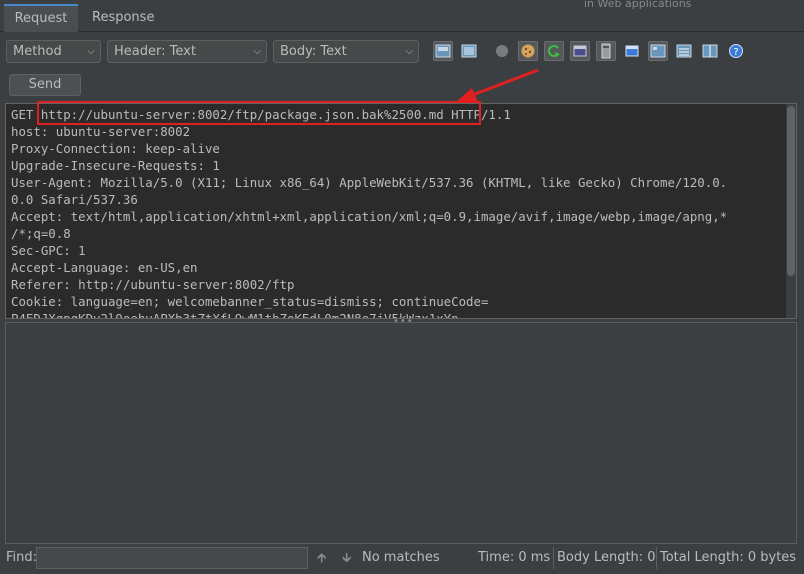 The width and height of the screenshot is (804, 574). I want to click on arrow-down-icon: 🡳, so click(346, 560).